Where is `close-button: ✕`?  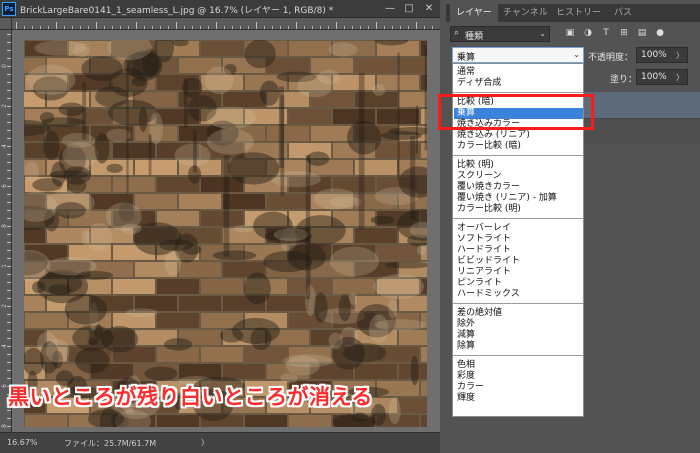 close-button: ✕ is located at coordinates (429, 8).